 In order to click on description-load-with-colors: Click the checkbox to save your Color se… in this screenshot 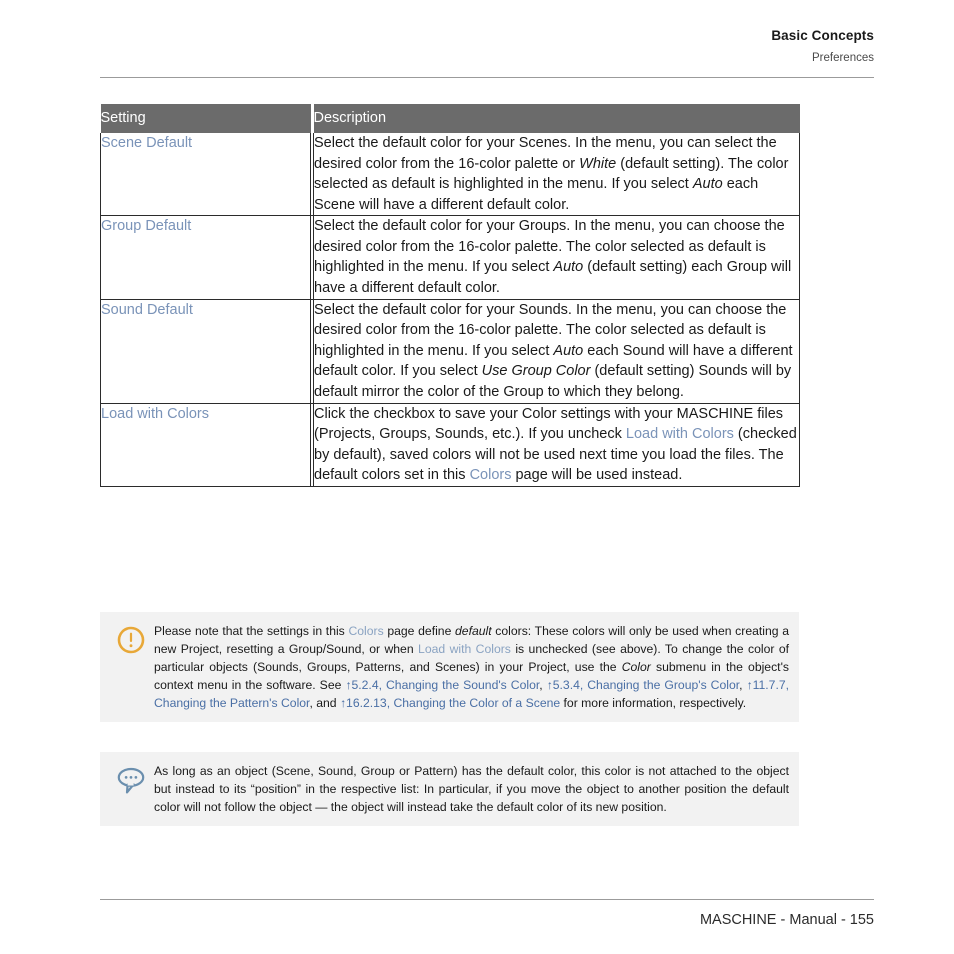, I will do `click(556, 445)`.